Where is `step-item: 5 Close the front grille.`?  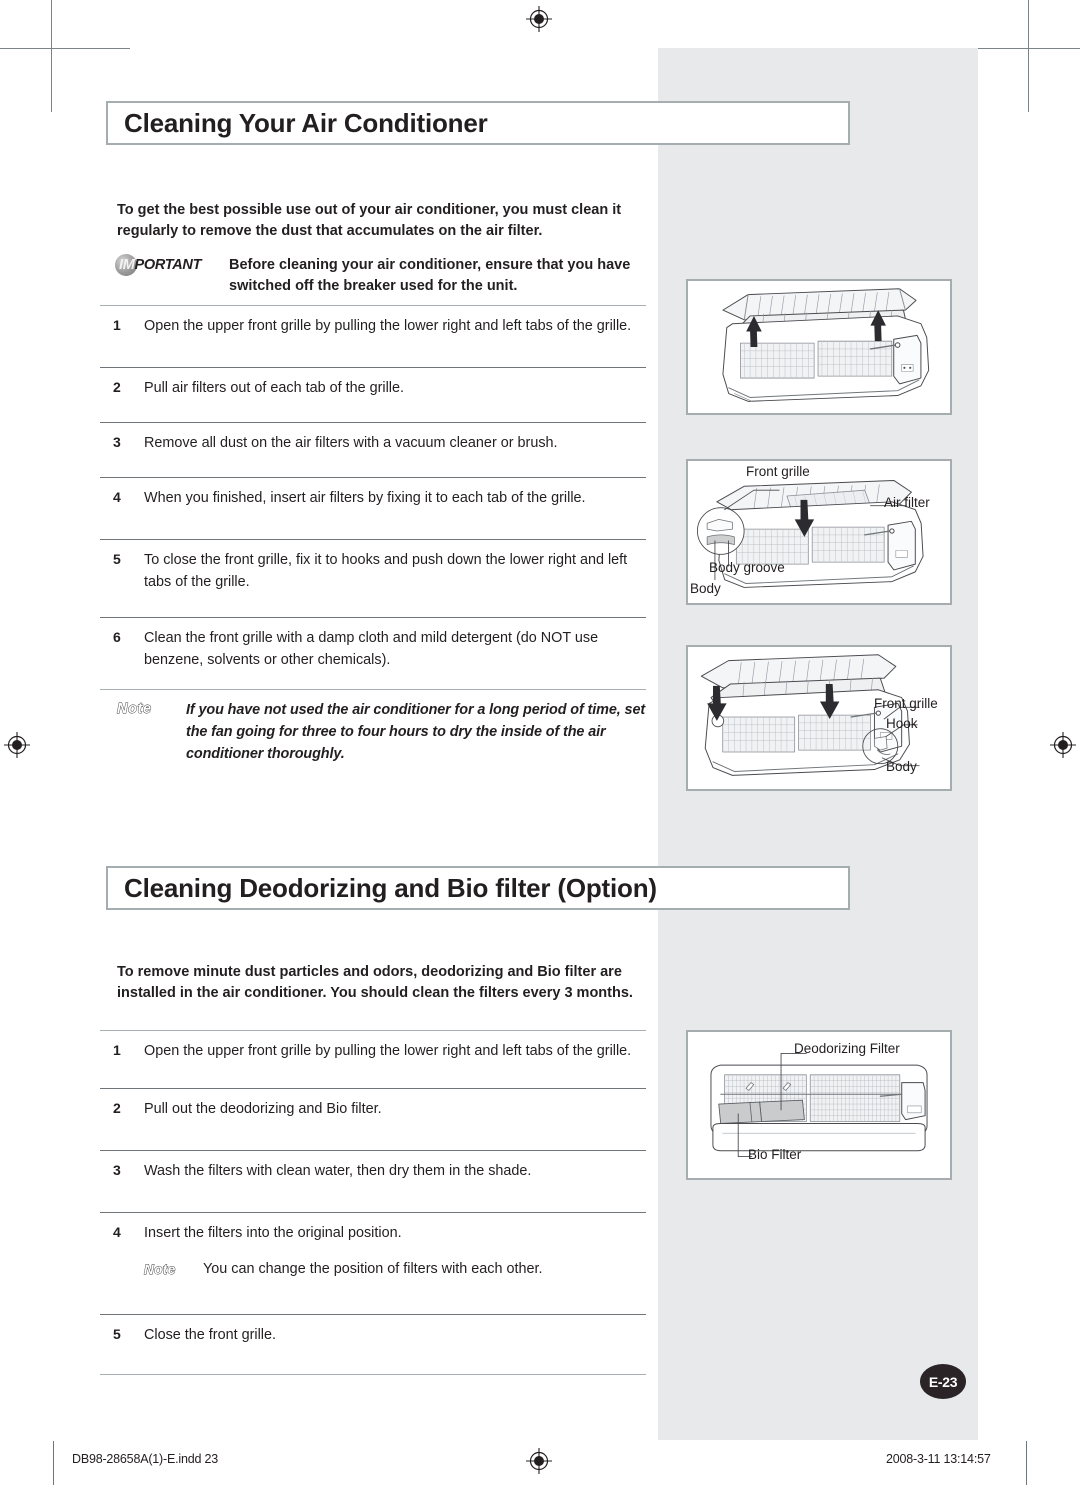 step-item: 5 Close the front grille. is located at coordinates (373, 1344).